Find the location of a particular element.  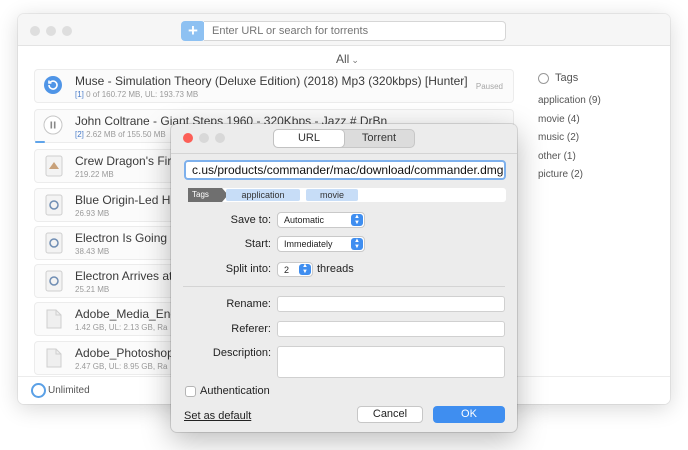

authentication-checkbox is located at coordinates (190, 391).